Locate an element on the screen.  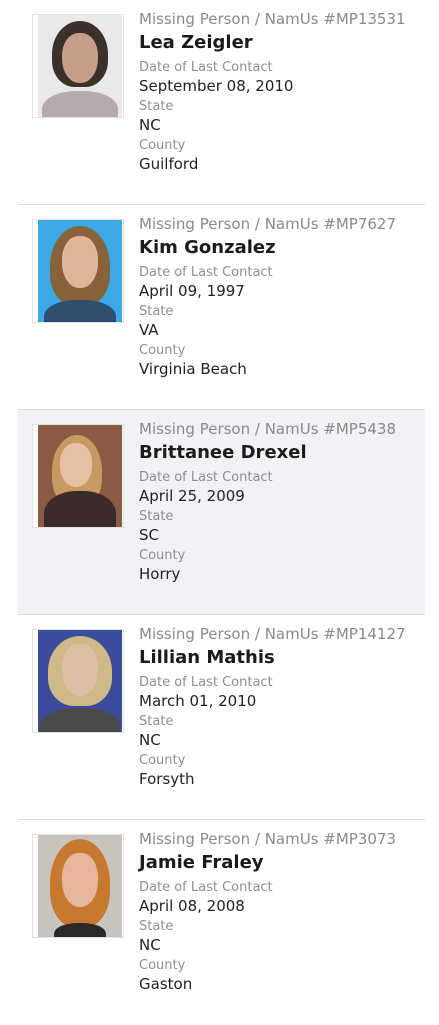
date-value: September 08, 2010 is located at coordinates (216, 86).